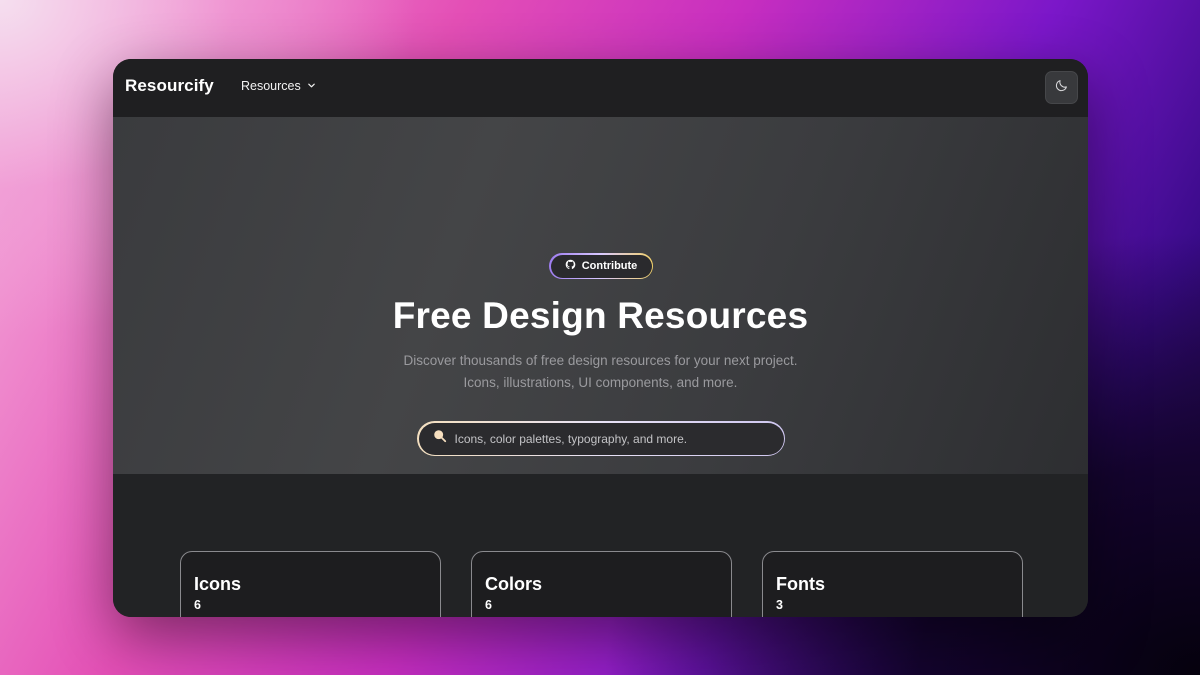 The width and height of the screenshot is (1200, 675). I want to click on page-title: Free Design Resources, so click(600, 315).